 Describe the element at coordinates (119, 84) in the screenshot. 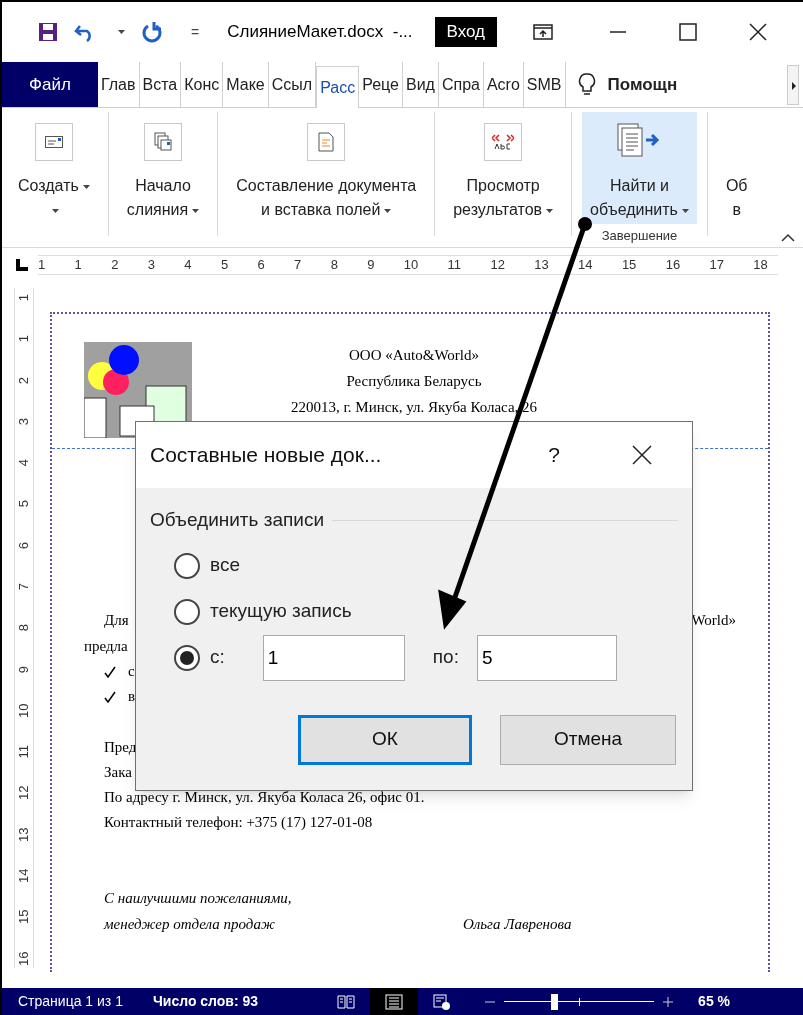

I see `ribbon-tab: Глав` at that location.